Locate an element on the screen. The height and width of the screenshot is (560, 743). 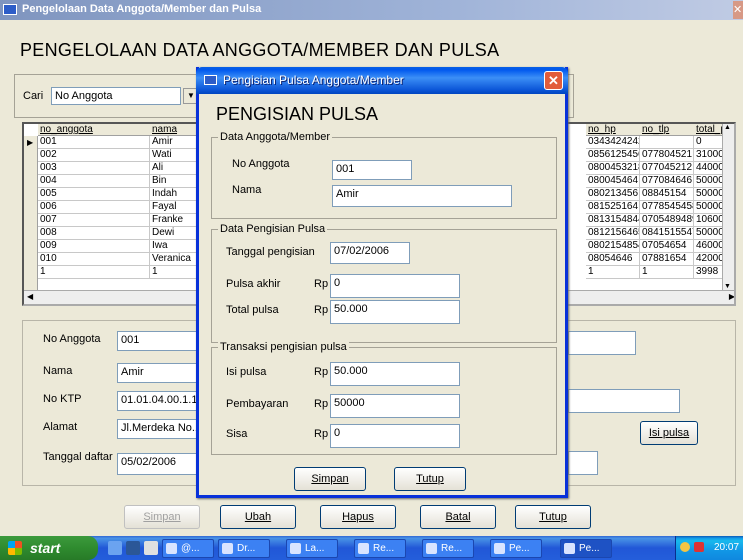
simpan-button: Simpan is located at coordinates (162, 517).